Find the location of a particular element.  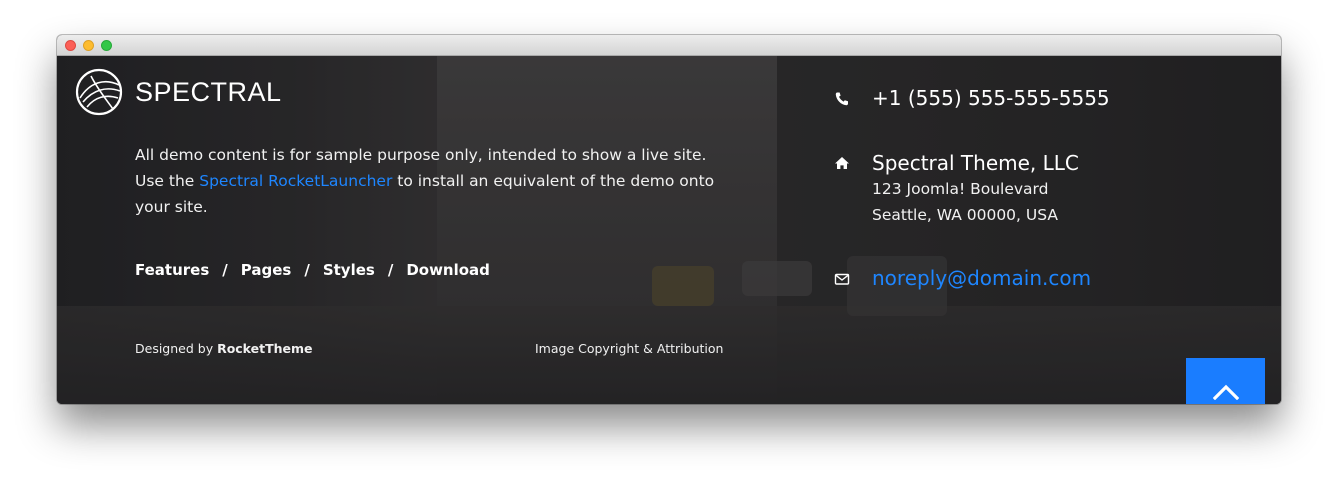

chevron-up-icon is located at coordinates (1225, 392).